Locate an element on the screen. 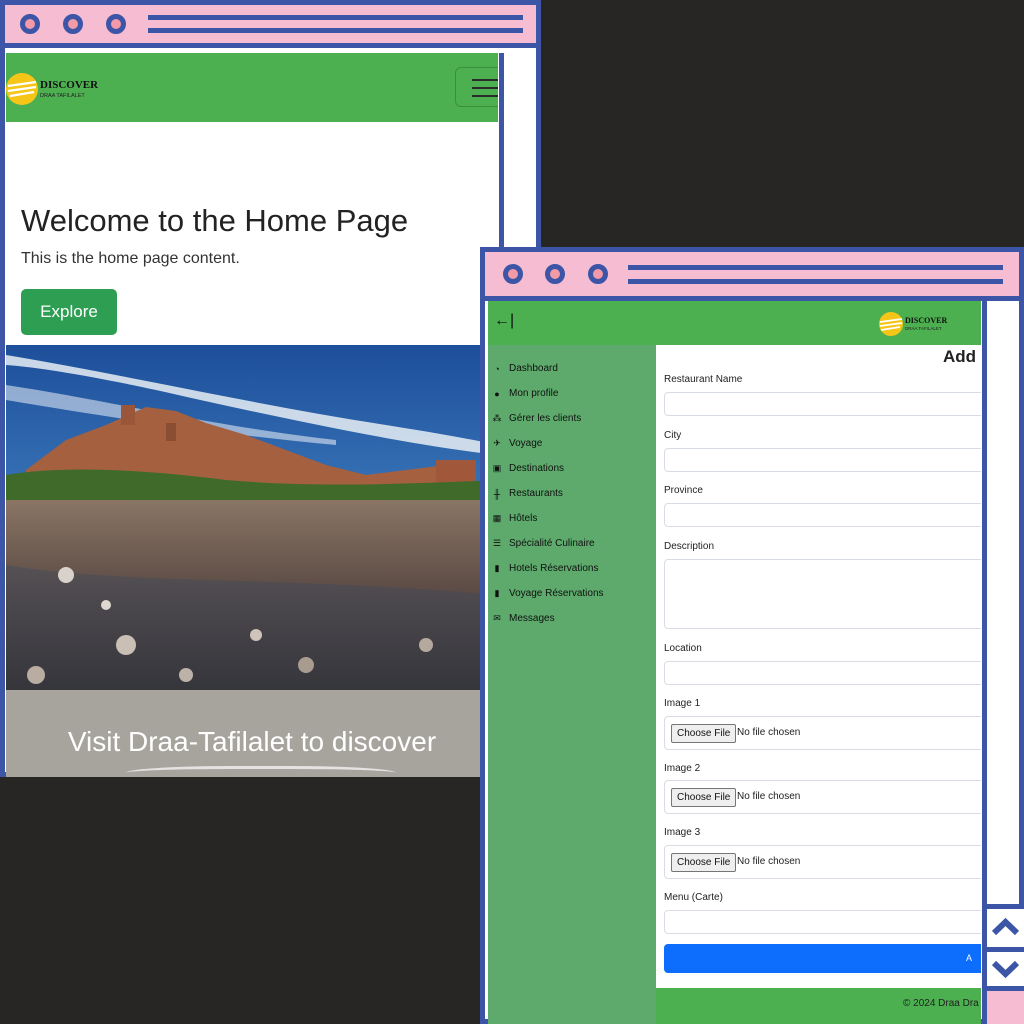 This screenshot has height=1024, width=1024. city-input is located at coordinates (822, 460).